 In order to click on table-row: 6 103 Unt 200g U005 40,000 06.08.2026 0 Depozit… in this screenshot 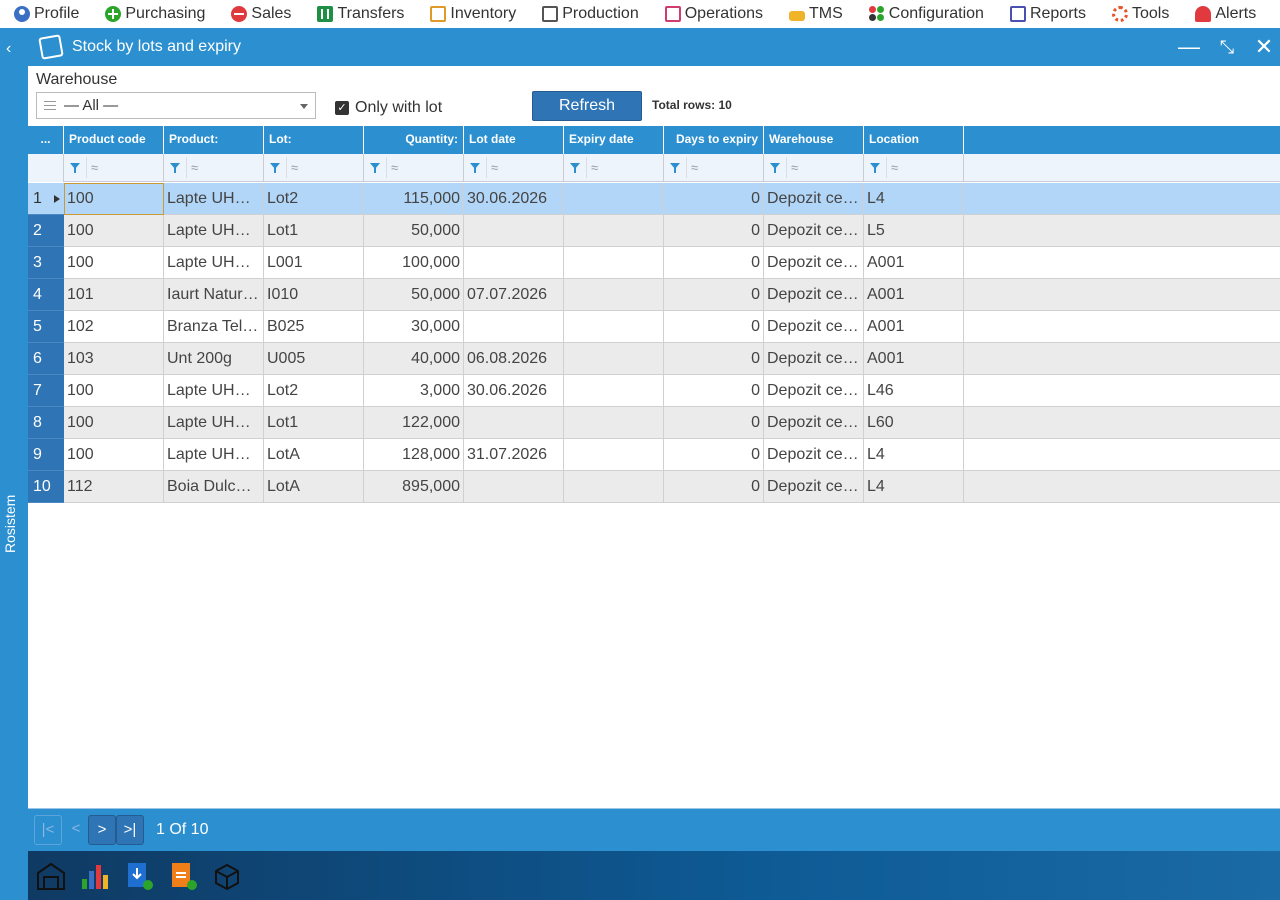, I will do `click(654, 359)`.